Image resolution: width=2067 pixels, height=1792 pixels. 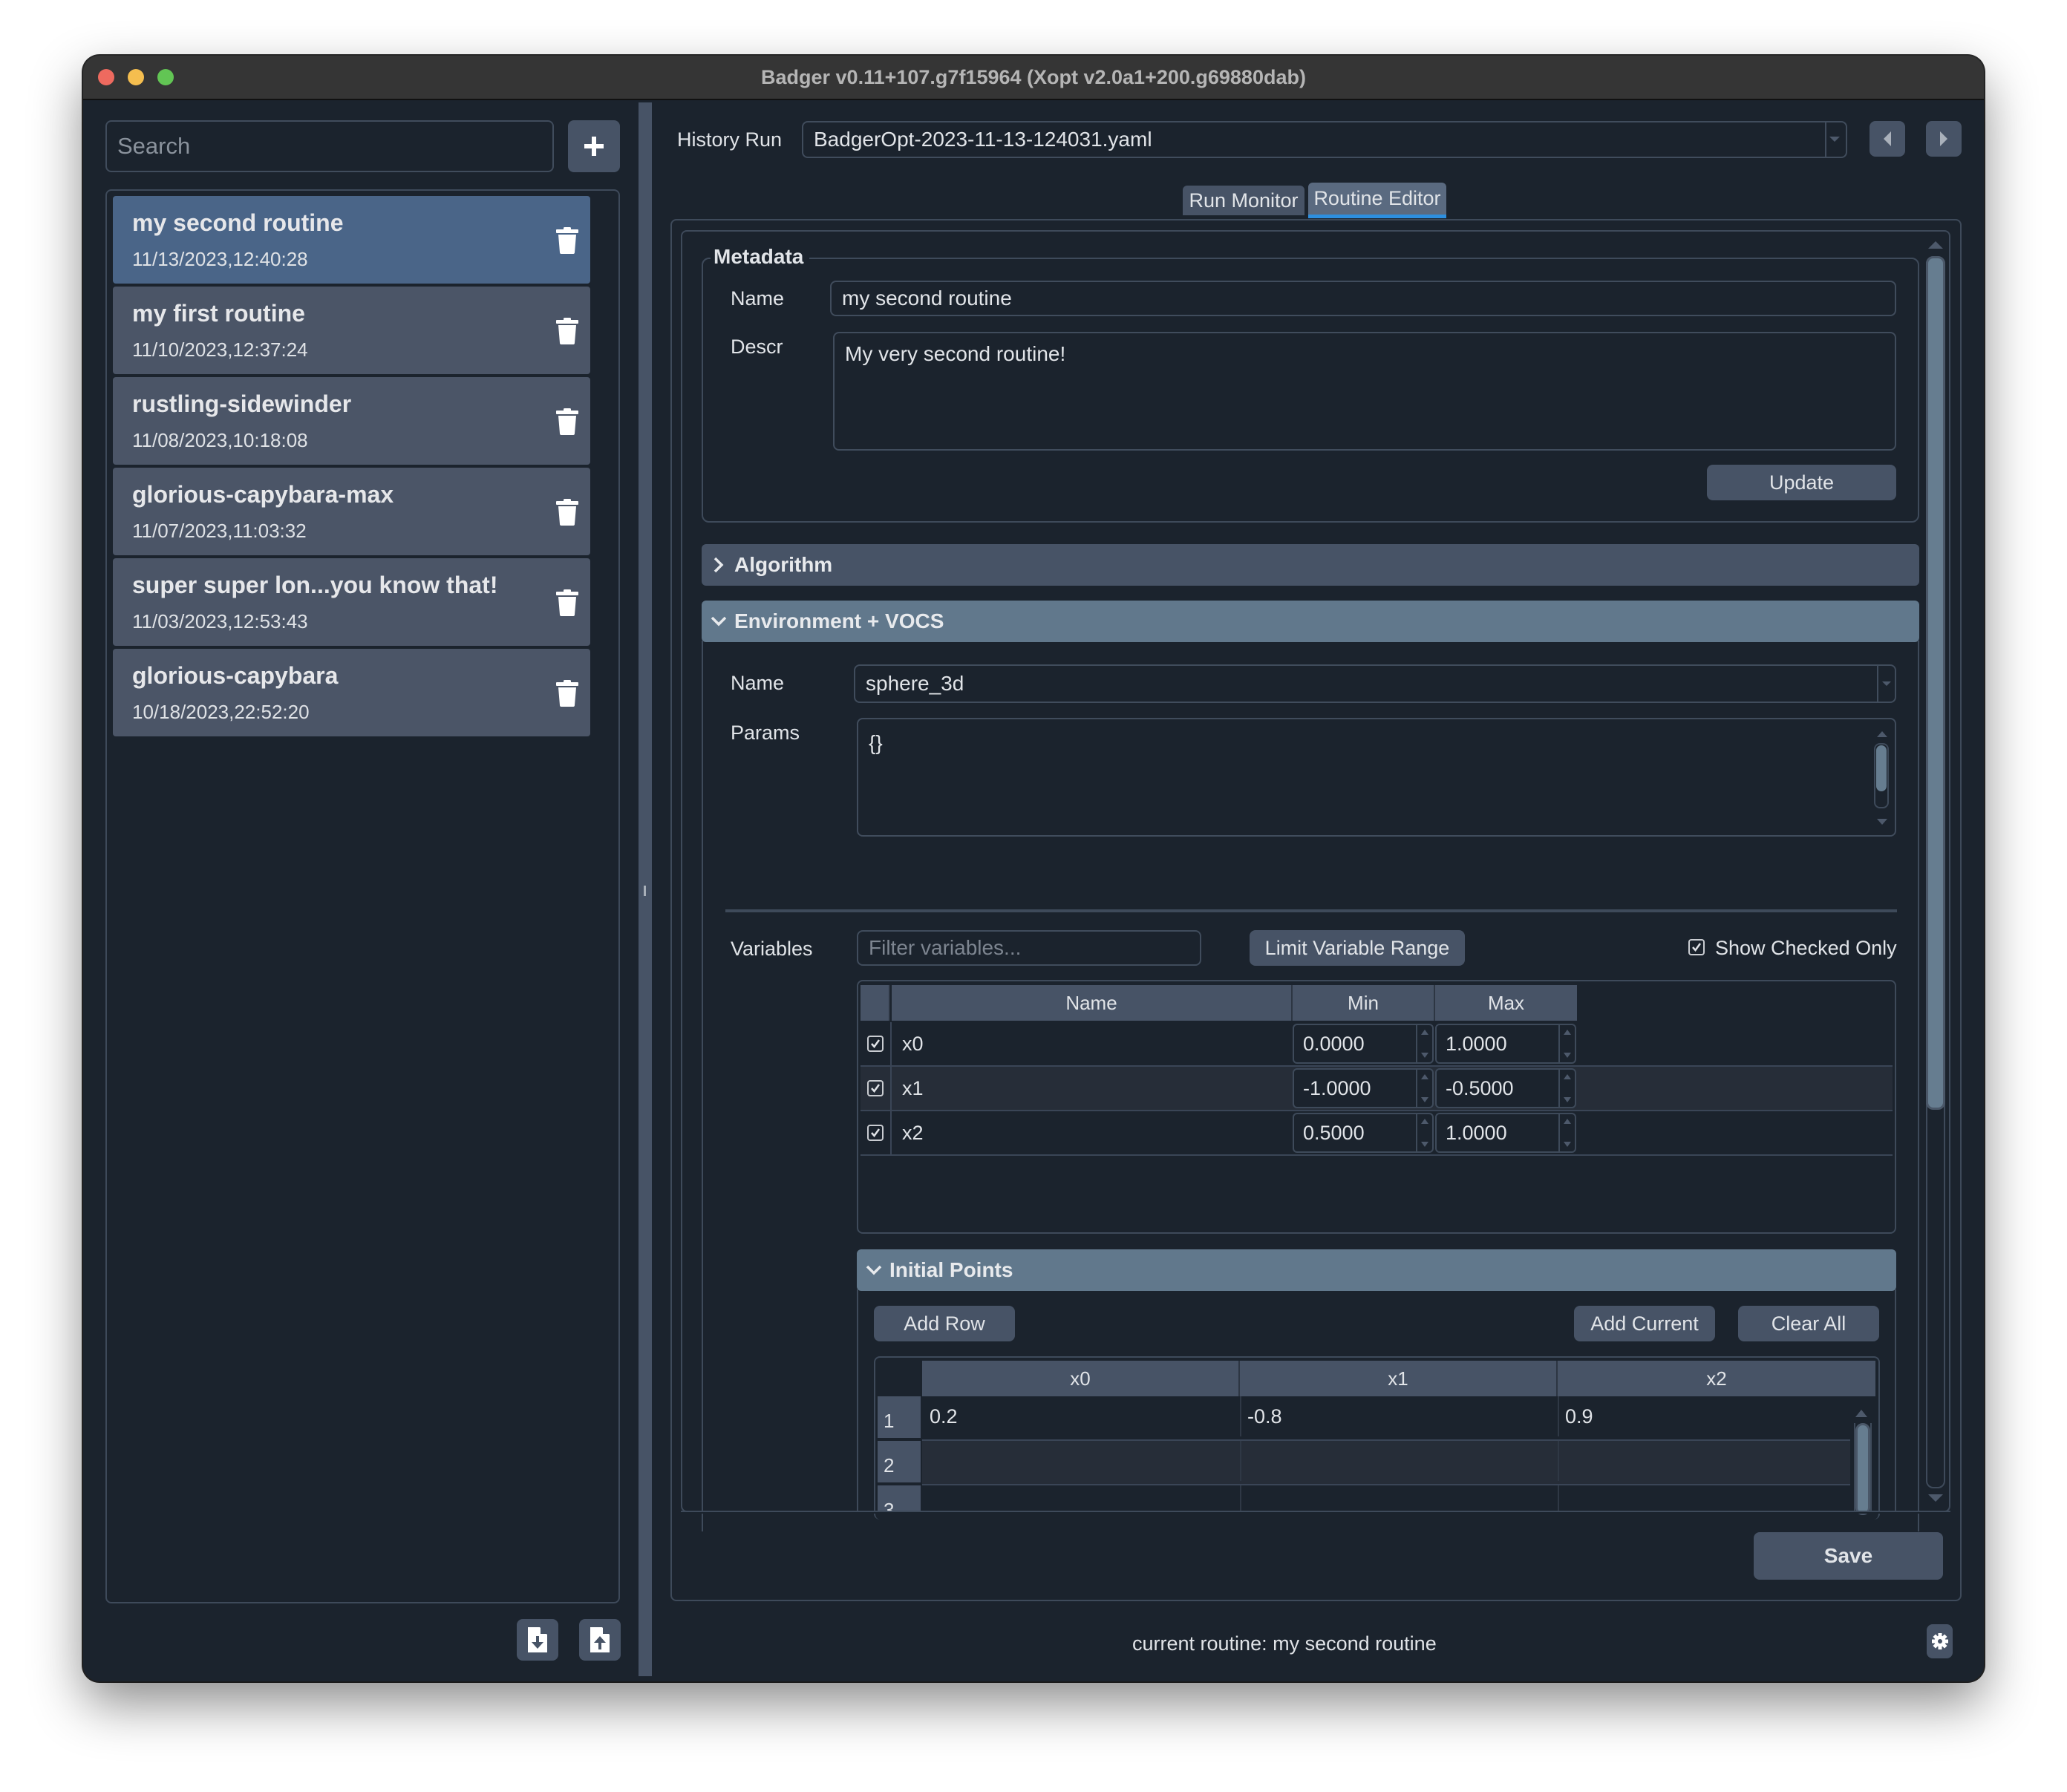 I want to click on ip-scrollbar-thumb, so click(x=1862, y=1469).